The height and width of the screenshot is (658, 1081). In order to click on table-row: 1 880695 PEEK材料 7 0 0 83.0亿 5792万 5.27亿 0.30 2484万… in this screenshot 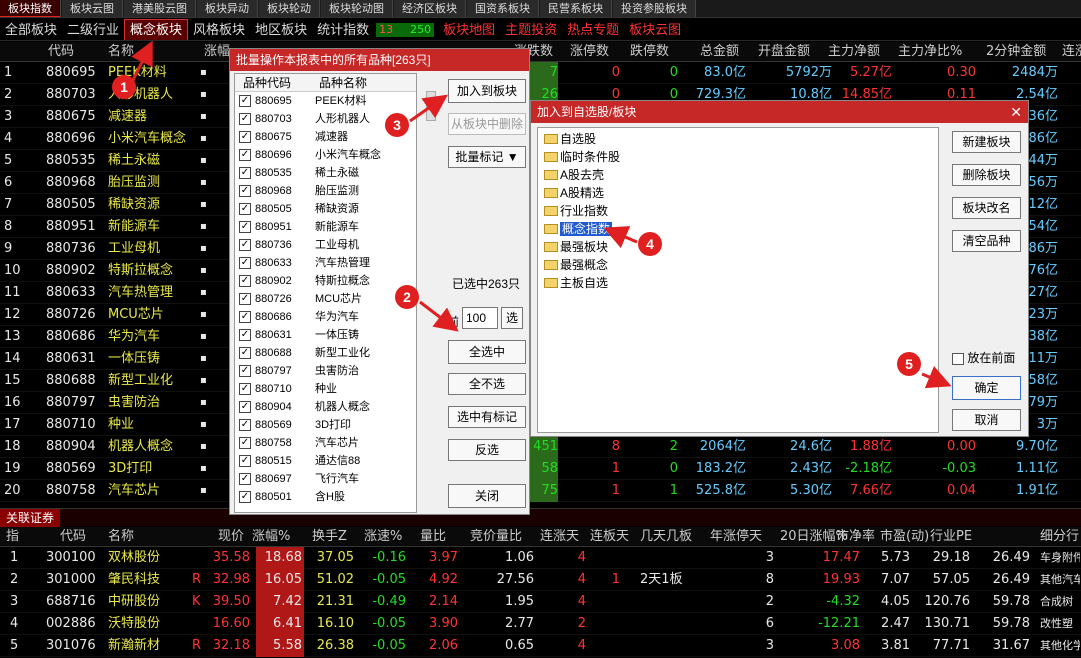, I will do `click(540, 73)`.